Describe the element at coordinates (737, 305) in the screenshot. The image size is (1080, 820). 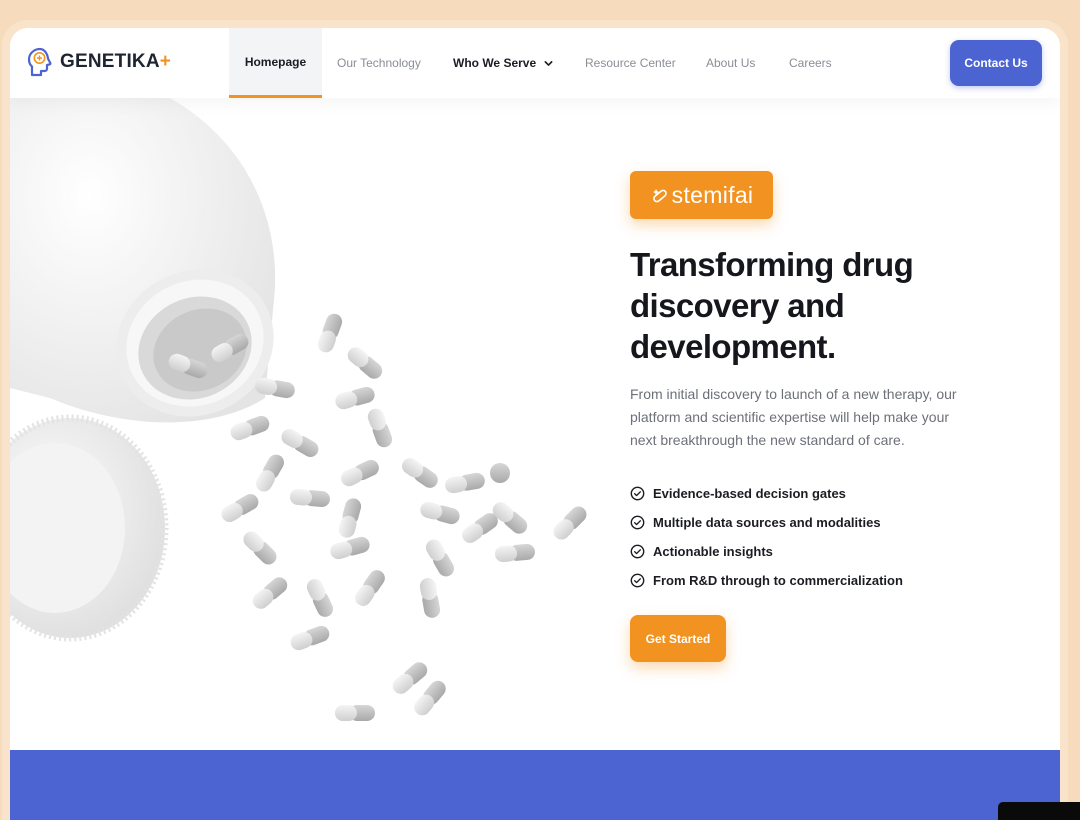
I see `headline-line: discovery and` at that location.